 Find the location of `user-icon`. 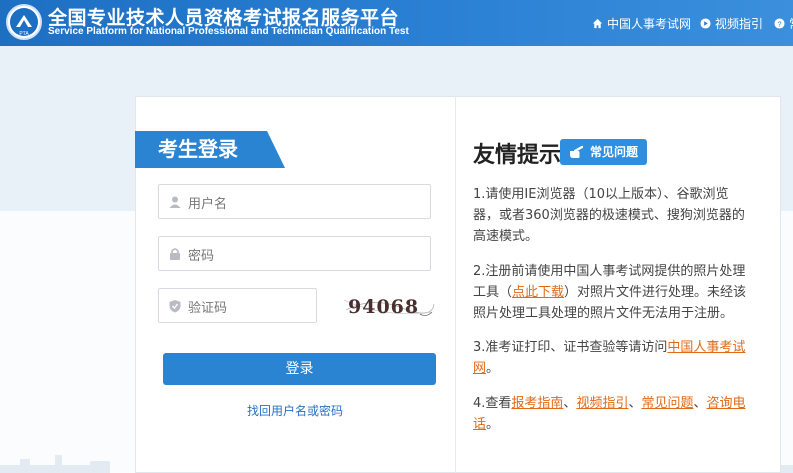

user-icon is located at coordinates (175, 202).